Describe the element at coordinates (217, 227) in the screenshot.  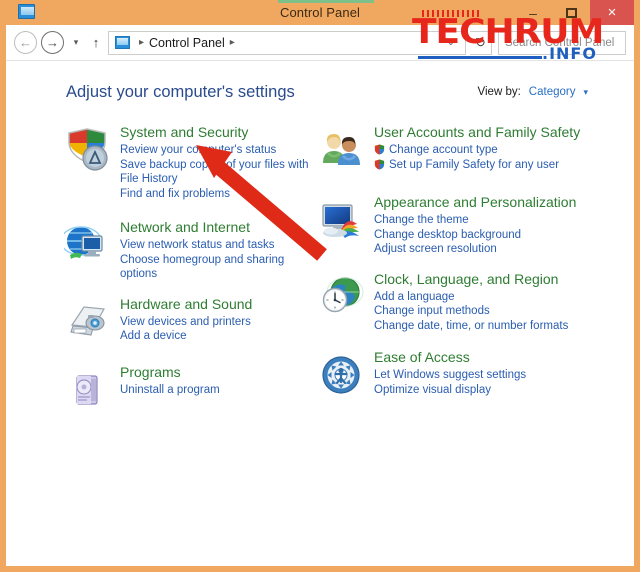
I see `category-title-link: Network and Internet` at that location.